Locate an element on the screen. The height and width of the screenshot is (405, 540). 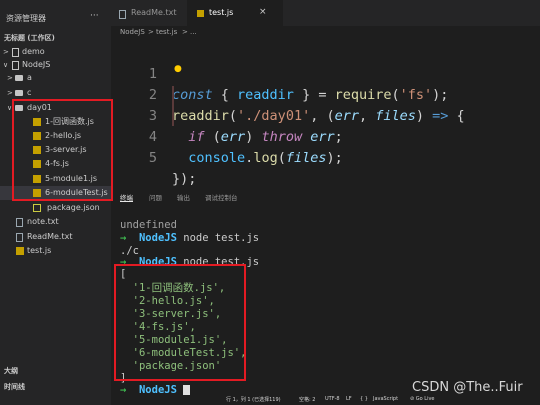
tree-item-label: ReadMe.txt is located at coordinates (50, 236).